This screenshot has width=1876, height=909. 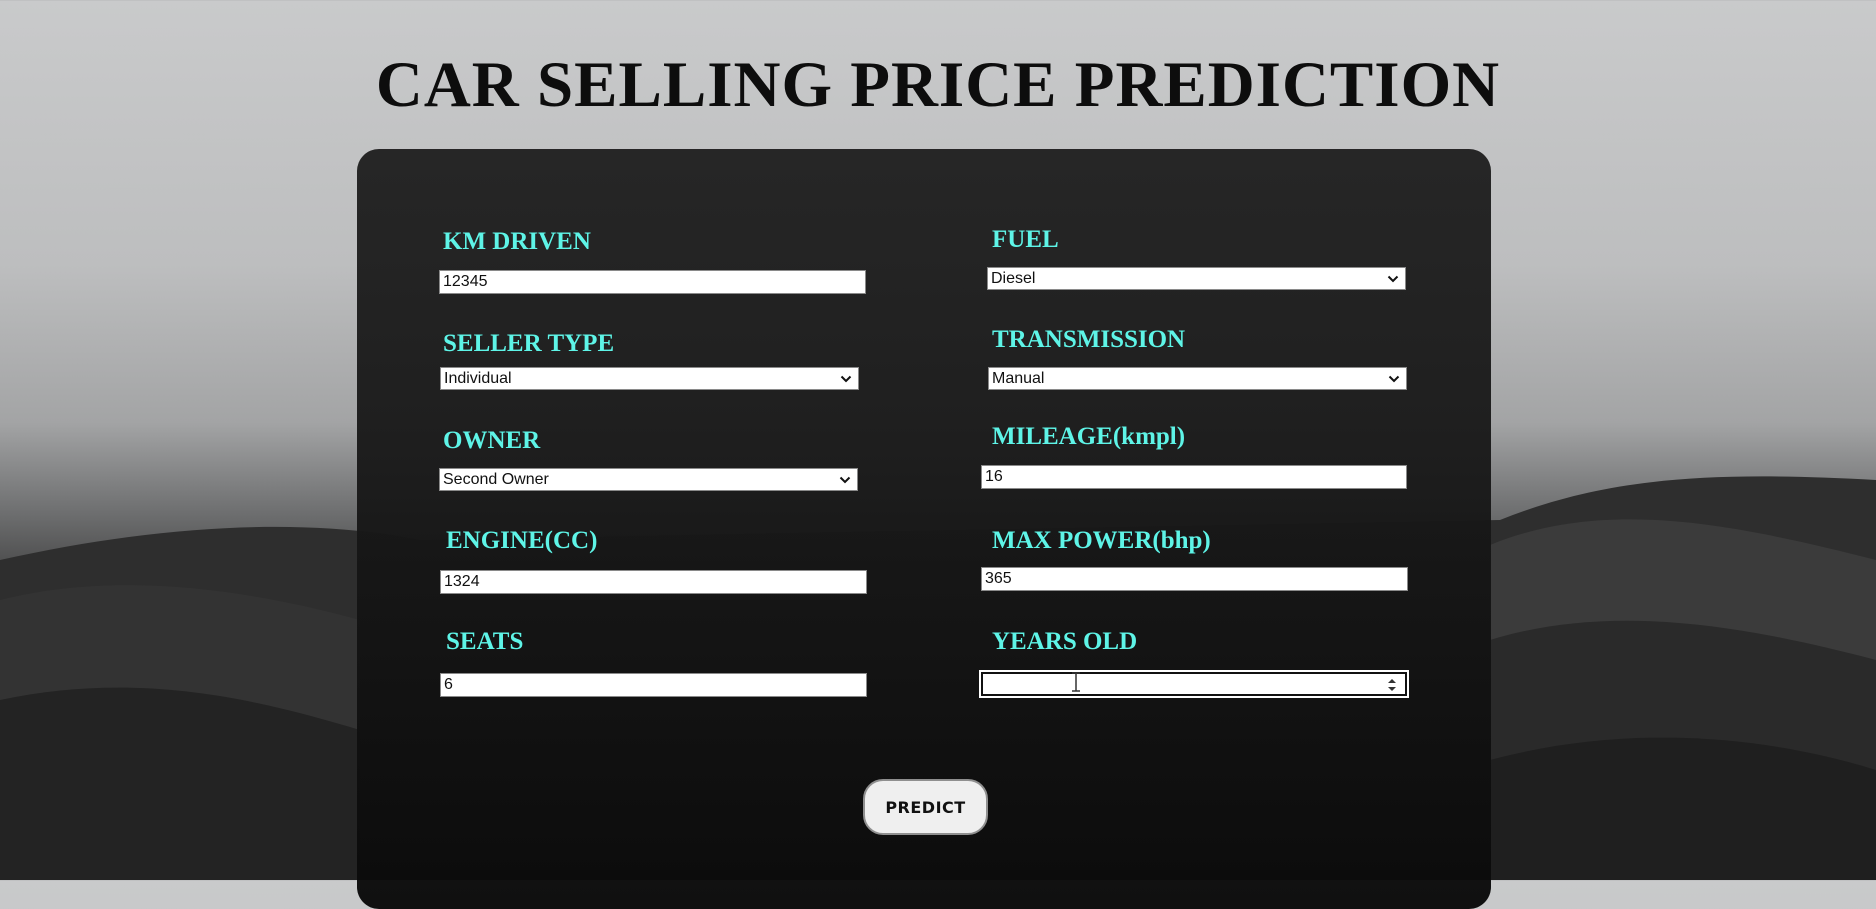 What do you see at coordinates (1196, 278) in the screenshot?
I see `fuel-select: Diesel` at bounding box center [1196, 278].